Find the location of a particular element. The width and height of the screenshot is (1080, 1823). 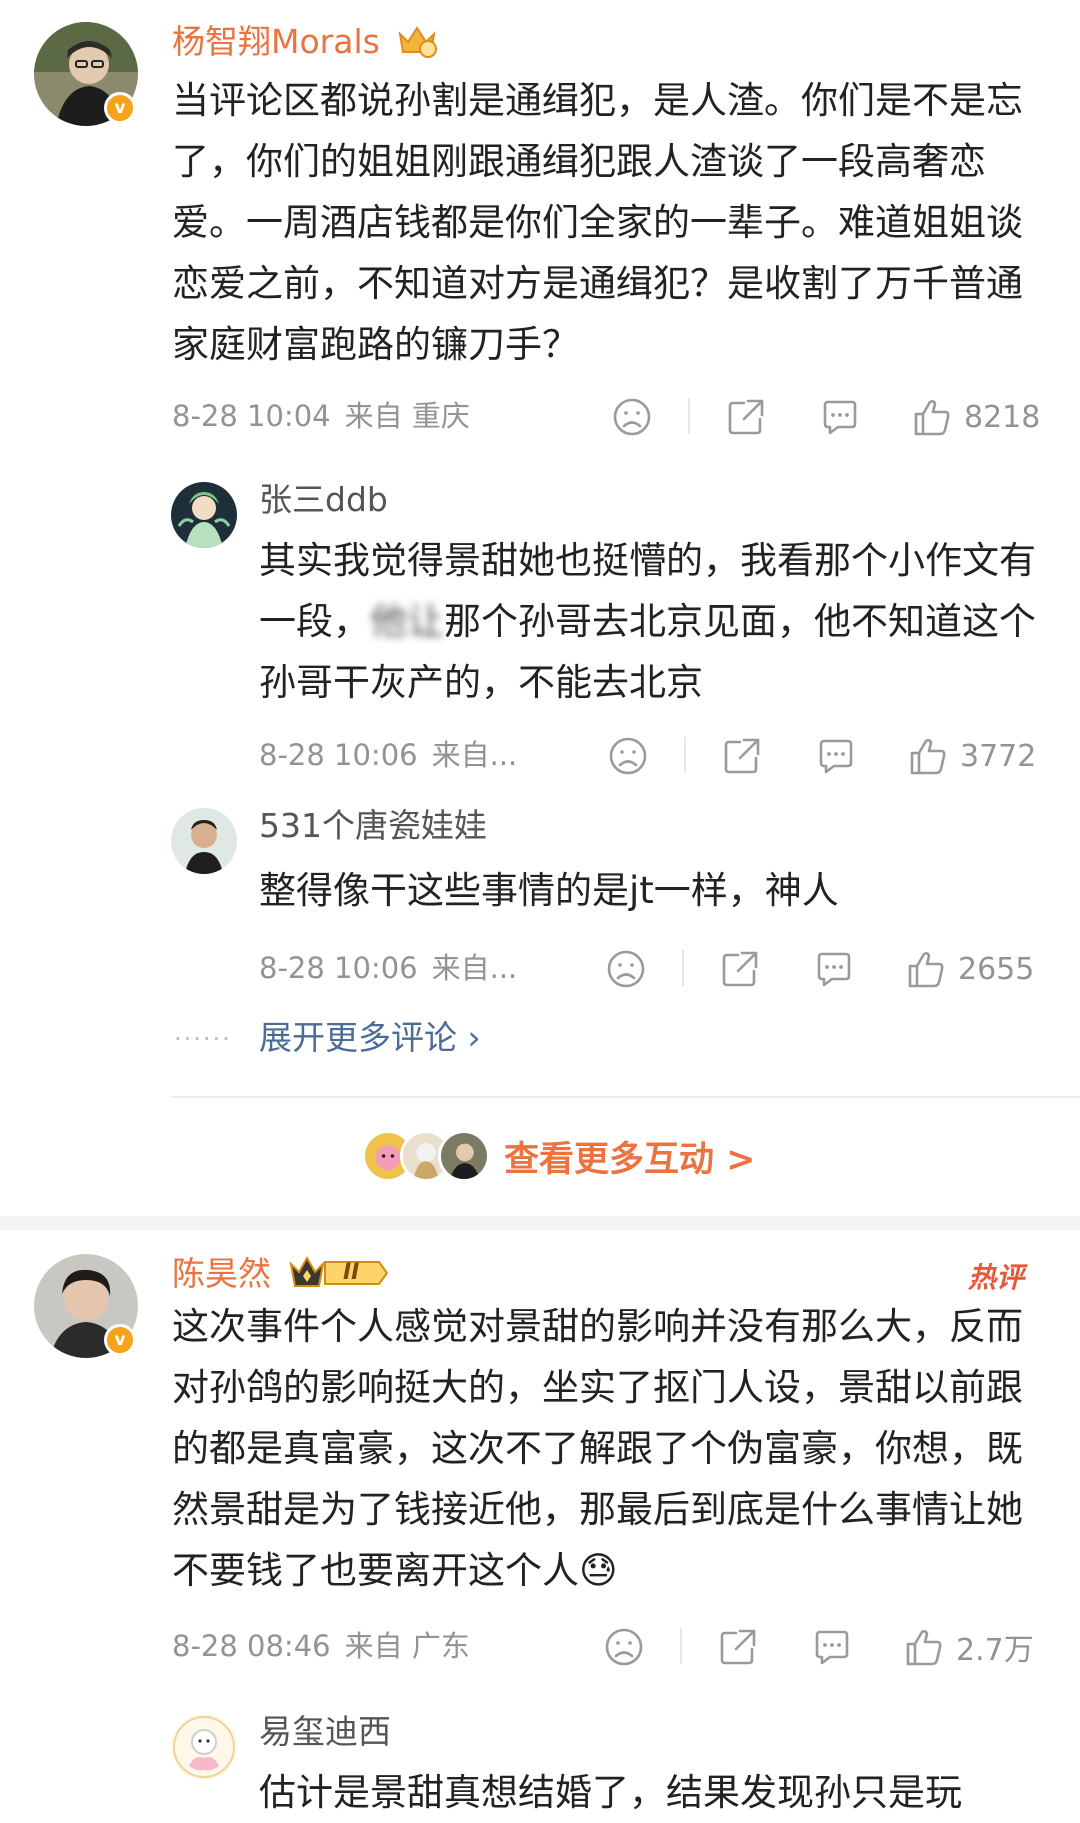

comment-text: 估计是景甜真想结婚了，结果发现孙只是玩 is located at coordinates (610, 1792).